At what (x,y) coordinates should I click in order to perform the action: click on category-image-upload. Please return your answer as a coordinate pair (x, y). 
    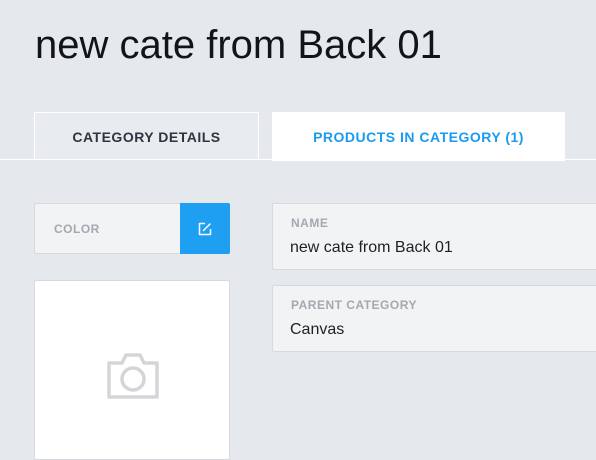
    Looking at the image, I should click on (132, 370).